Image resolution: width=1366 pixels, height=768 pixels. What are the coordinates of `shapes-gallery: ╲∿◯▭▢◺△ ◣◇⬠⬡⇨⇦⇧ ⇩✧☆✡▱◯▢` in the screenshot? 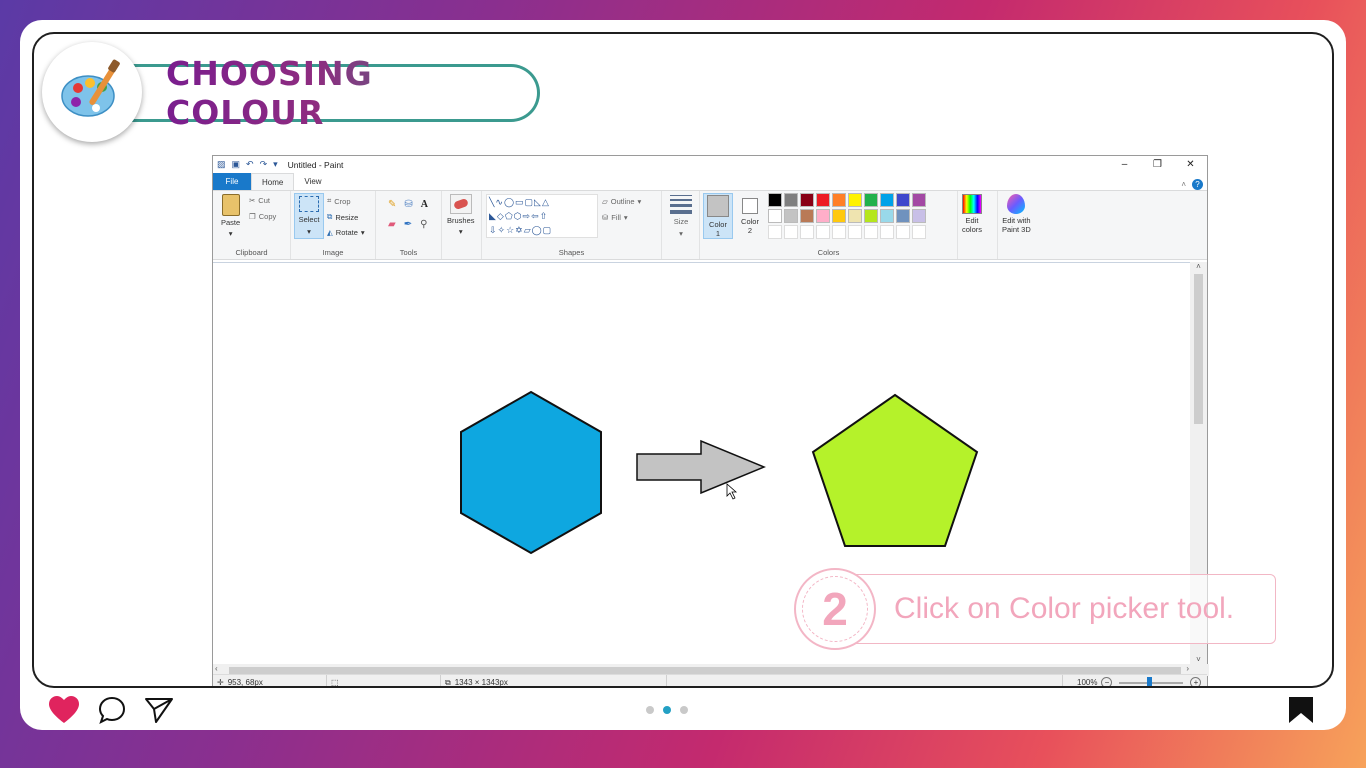 It's located at (542, 216).